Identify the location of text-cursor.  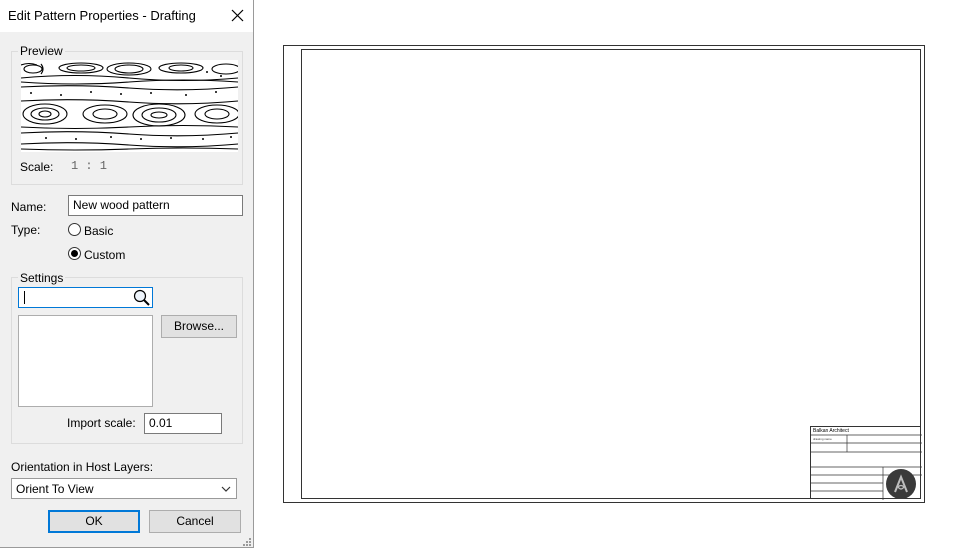
(24, 297).